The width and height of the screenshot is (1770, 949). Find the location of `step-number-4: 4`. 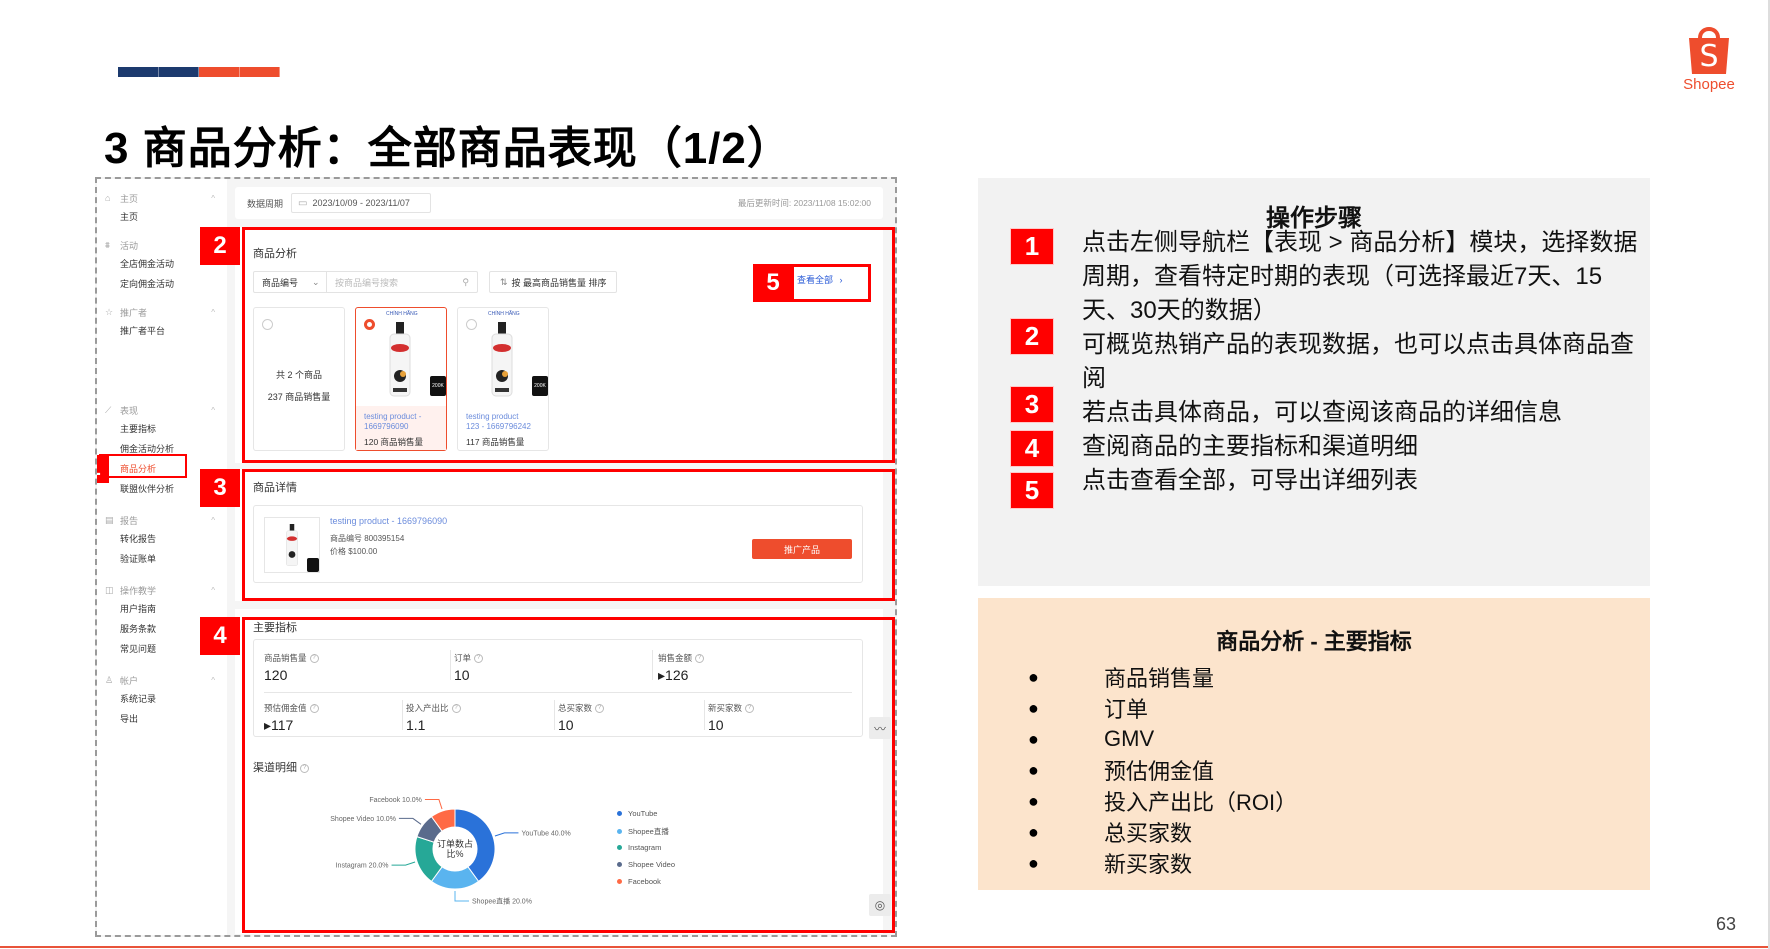

step-number-4: 4 is located at coordinates (1032, 448).